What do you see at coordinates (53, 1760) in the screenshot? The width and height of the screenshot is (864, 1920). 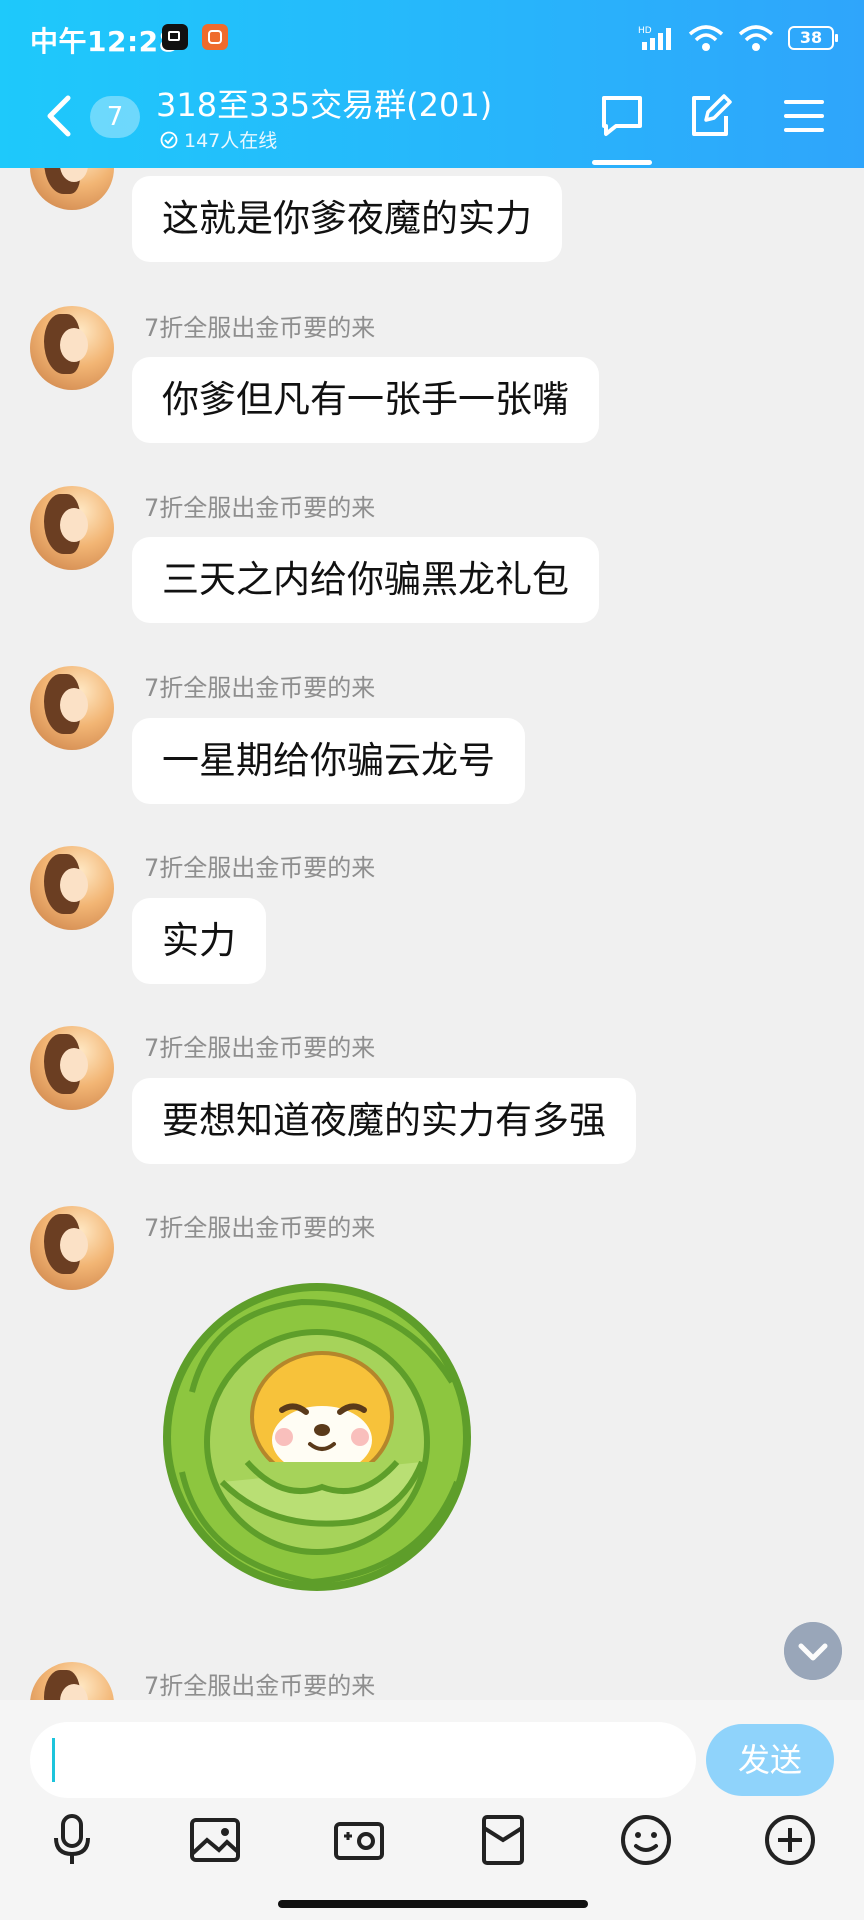 I see `text-caret` at bounding box center [53, 1760].